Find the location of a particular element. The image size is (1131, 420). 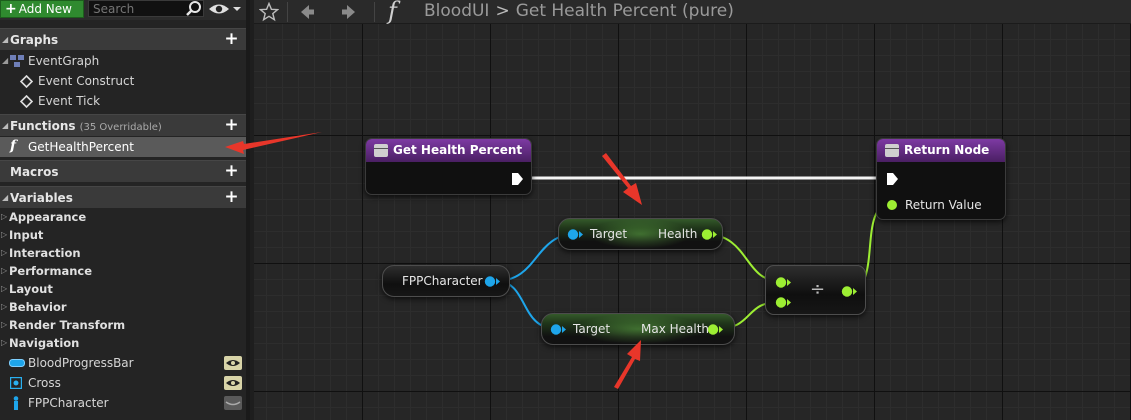

annotation-arrow-health is located at coordinates (622, 179).